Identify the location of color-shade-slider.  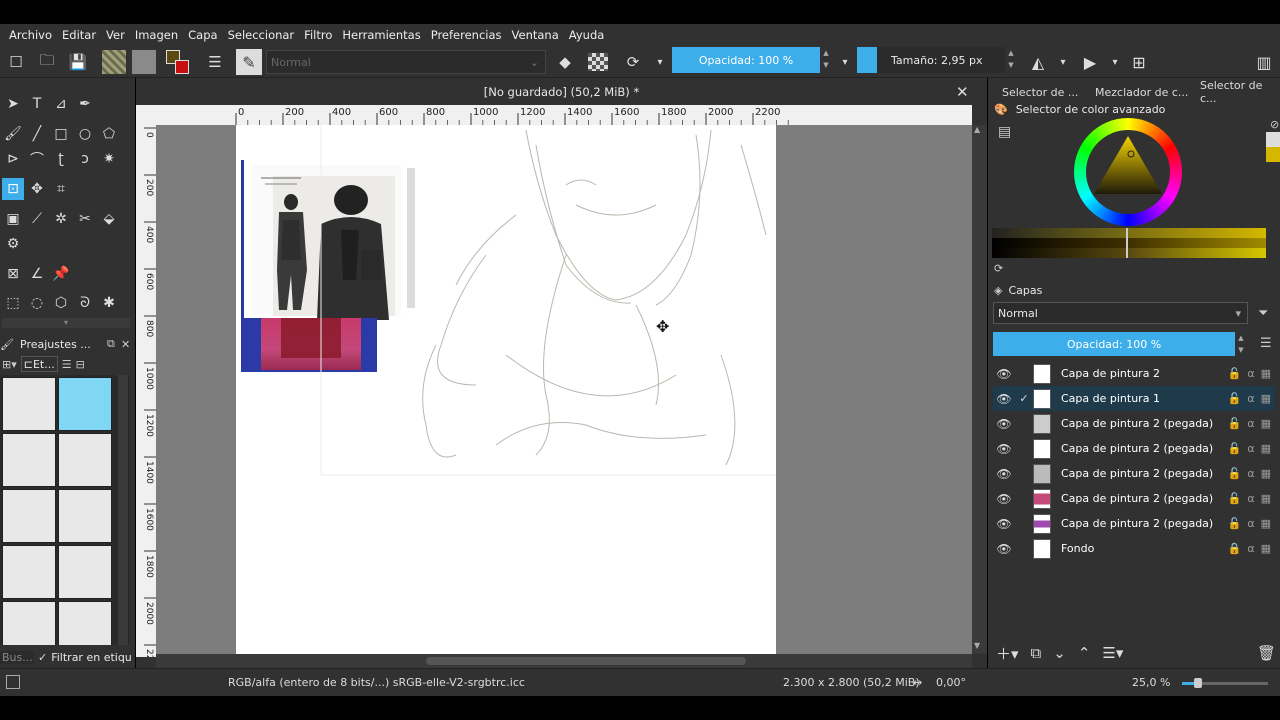
(1129, 243).